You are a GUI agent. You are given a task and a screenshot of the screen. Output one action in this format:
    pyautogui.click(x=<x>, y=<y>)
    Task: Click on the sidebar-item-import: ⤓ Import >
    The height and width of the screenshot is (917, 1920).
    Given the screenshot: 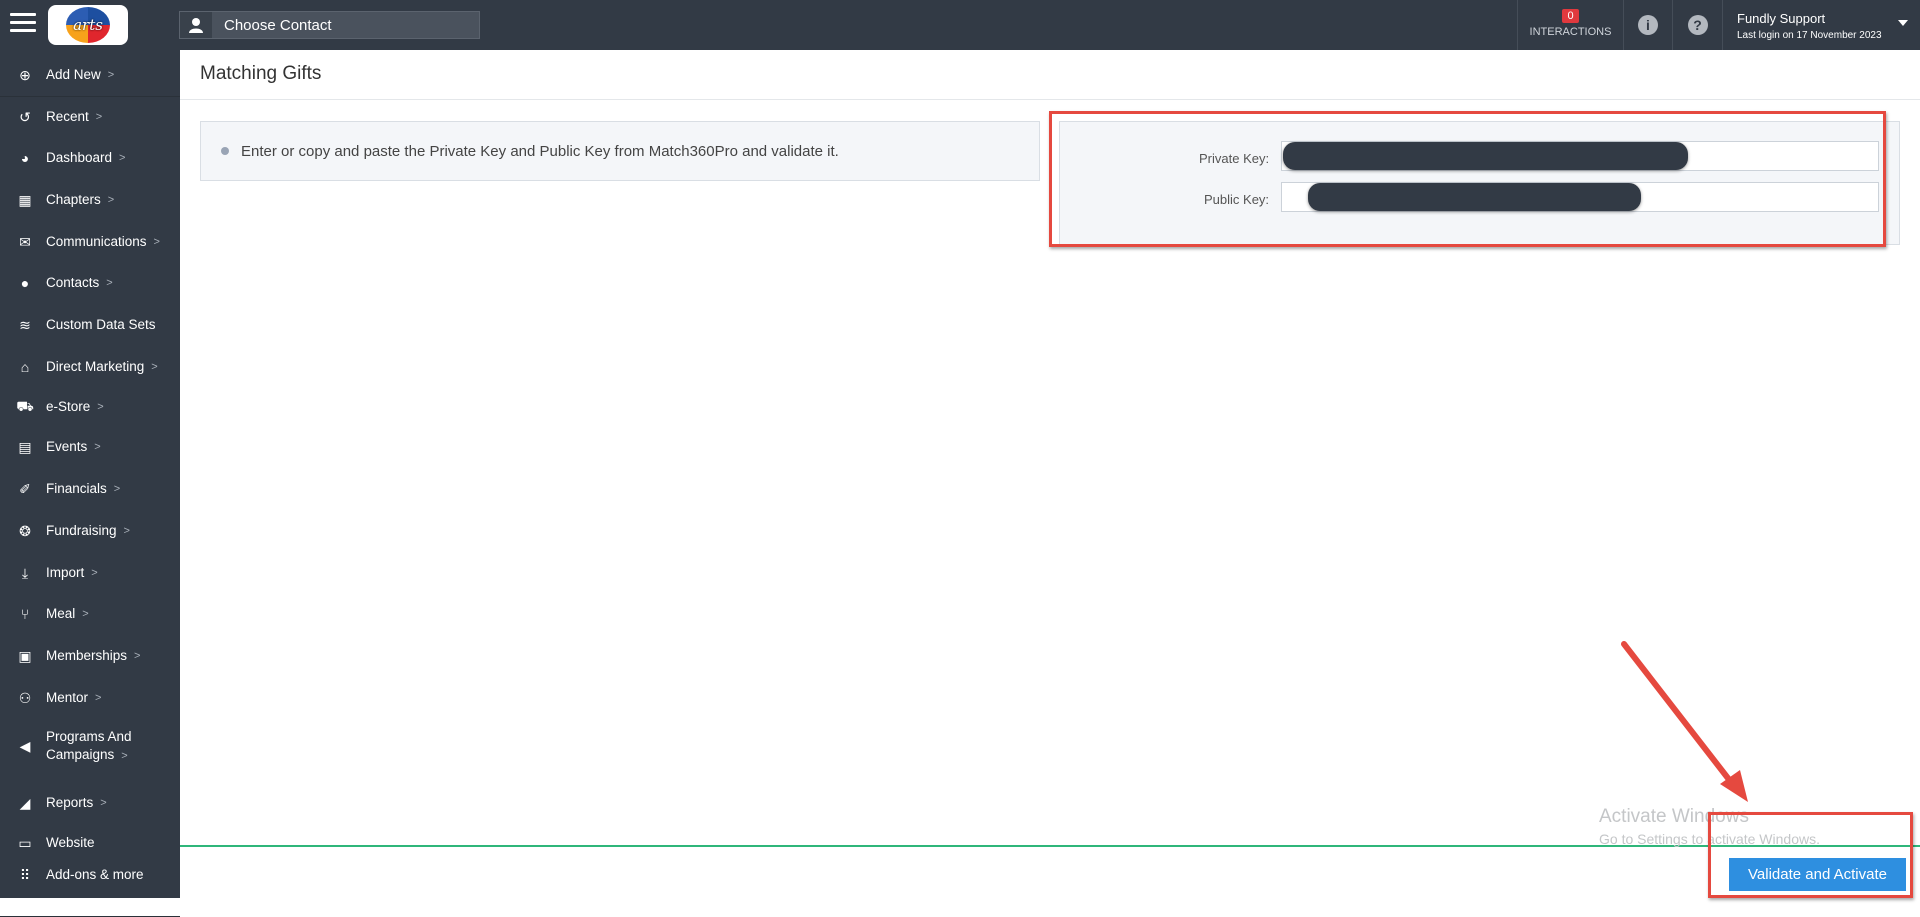 What is the action you would take?
    pyautogui.click(x=90, y=573)
    